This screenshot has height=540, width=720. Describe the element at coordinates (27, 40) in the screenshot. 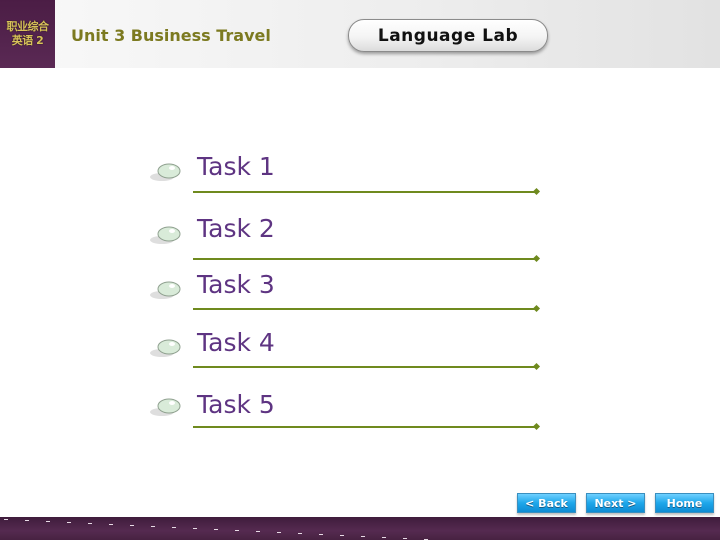

I see `logo-line-2: 英语 2` at that location.